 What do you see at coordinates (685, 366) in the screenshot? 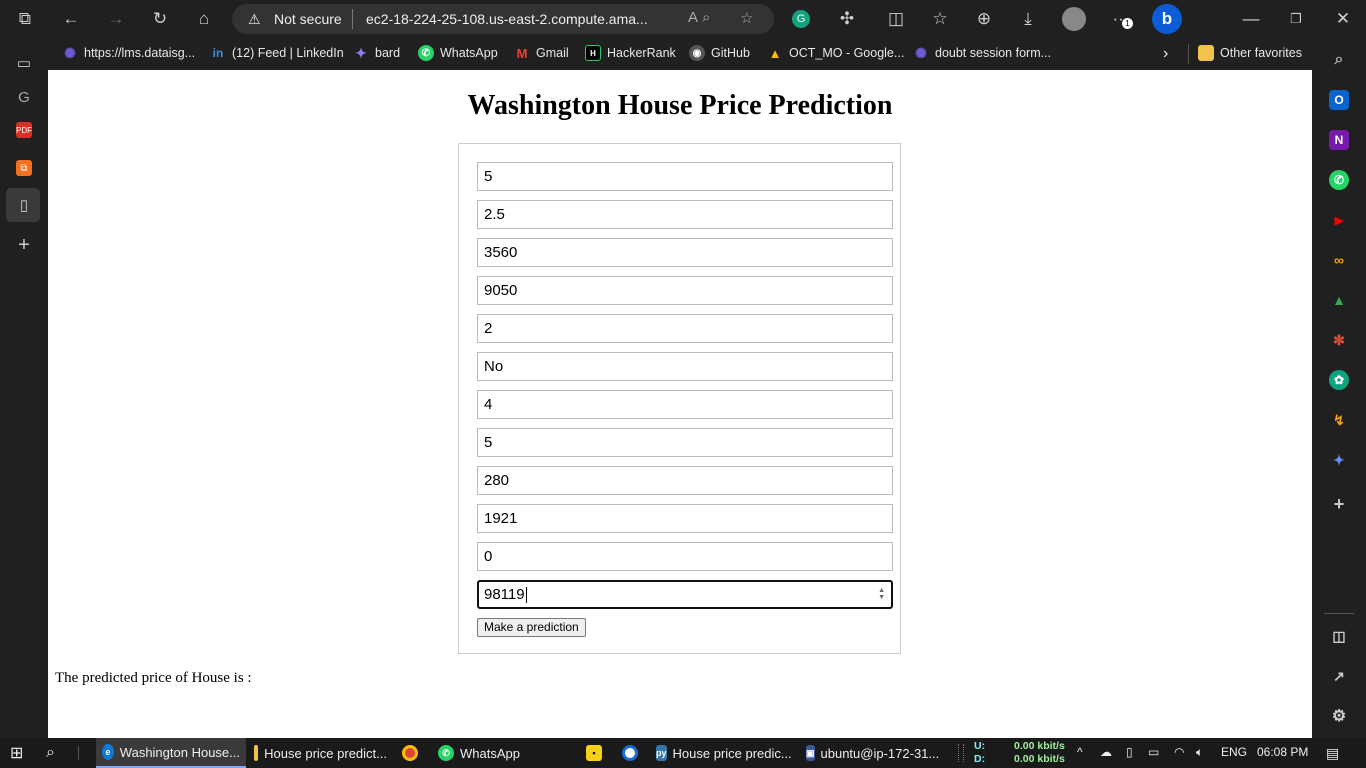
I see `form-field-6: No` at bounding box center [685, 366].